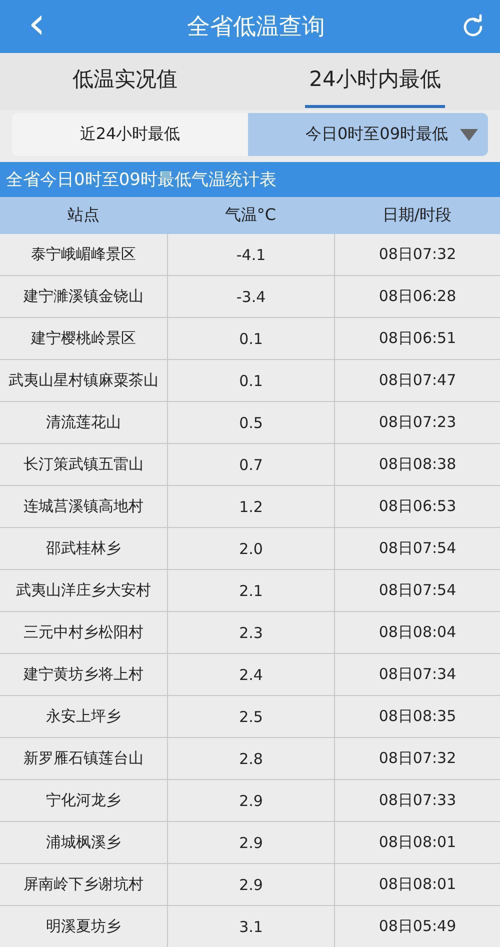 This screenshot has height=947, width=500. Describe the element at coordinates (417, 507) in the screenshot. I see `table-cell: 08日06:53` at that location.